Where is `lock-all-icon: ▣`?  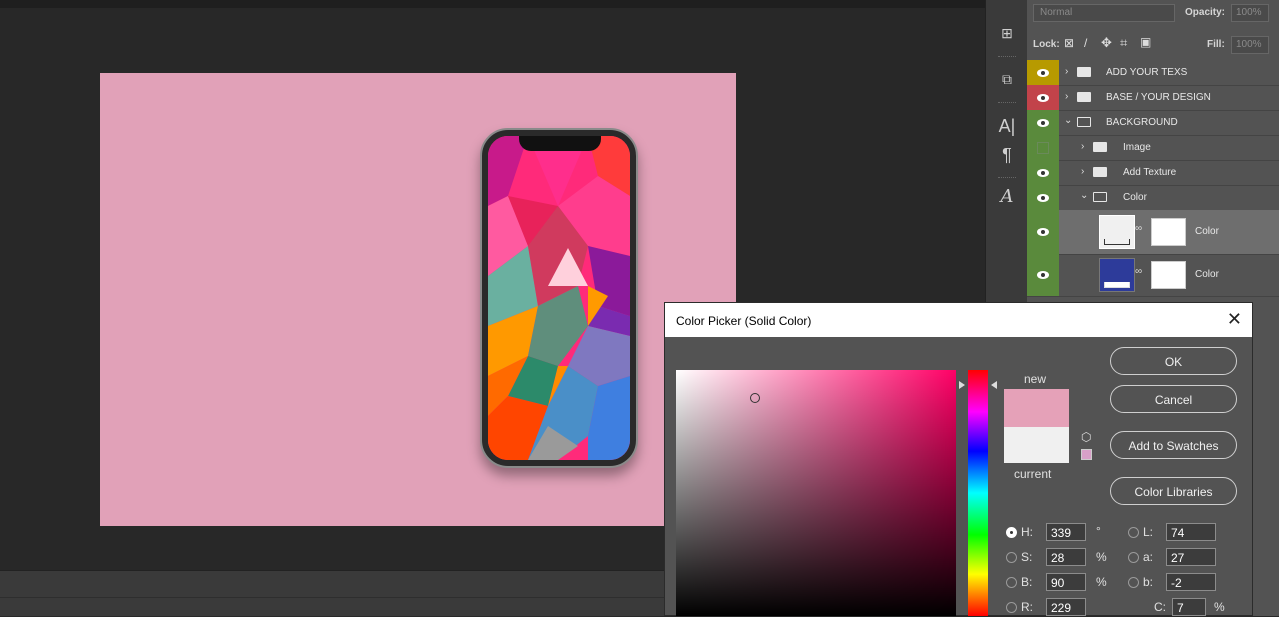
lock-all-icon: ▣ is located at coordinates (1145, 42).